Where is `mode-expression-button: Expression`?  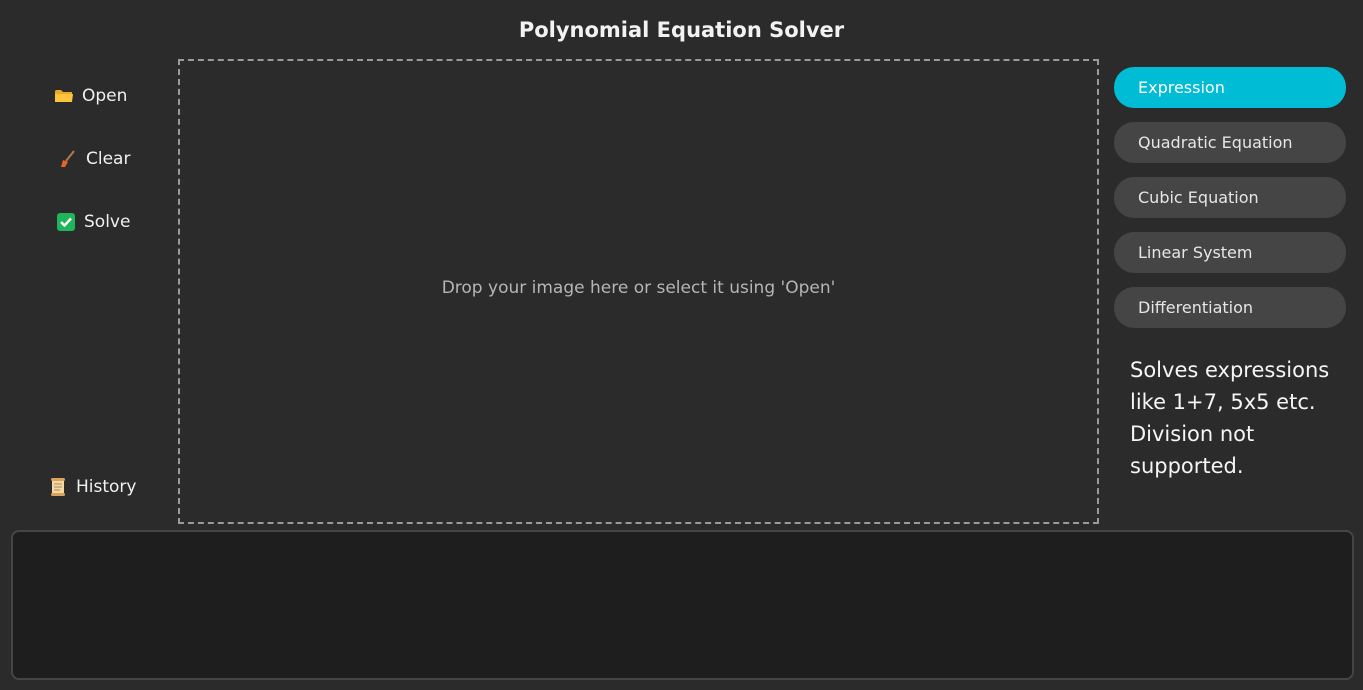 mode-expression-button: Expression is located at coordinates (1230, 87).